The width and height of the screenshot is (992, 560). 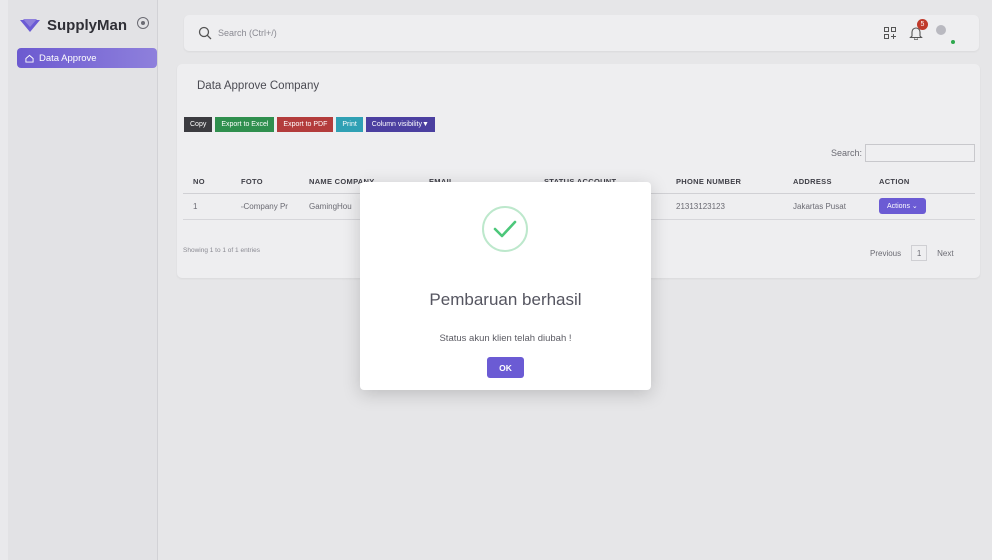 I want to click on modal-title: Pembaruan berhasil, so click(x=505, y=299).